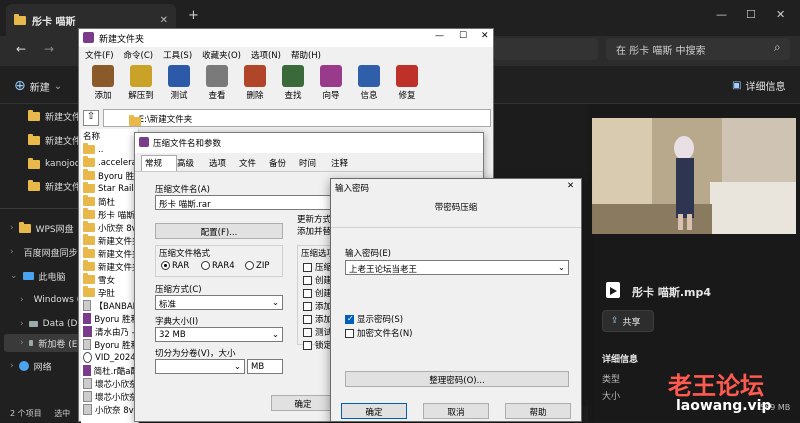 Image resolution: width=800 pixels, height=423 pixels. What do you see at coordinates (628, 321) in the screenshot?
I see `share-button: ⇪ 共享` at bounding box center [628, 321].